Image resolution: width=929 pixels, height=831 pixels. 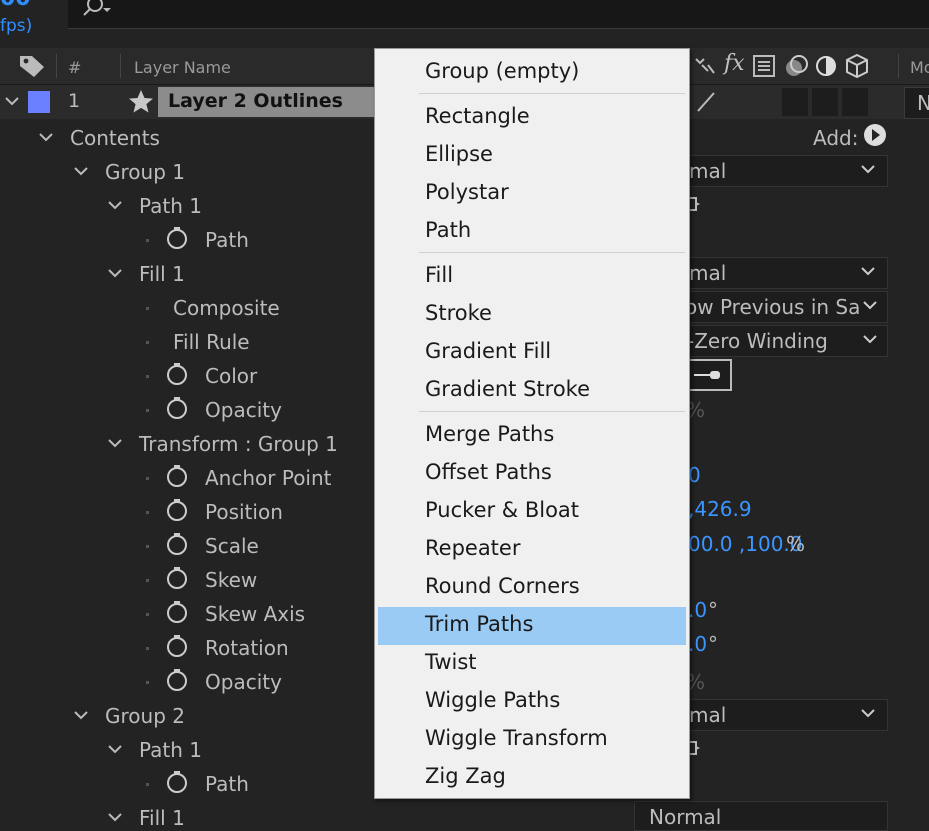 What do you see at coordinates (141, 101) in the screenshot?
I see `star-icon` at bounding box center [141, 101].